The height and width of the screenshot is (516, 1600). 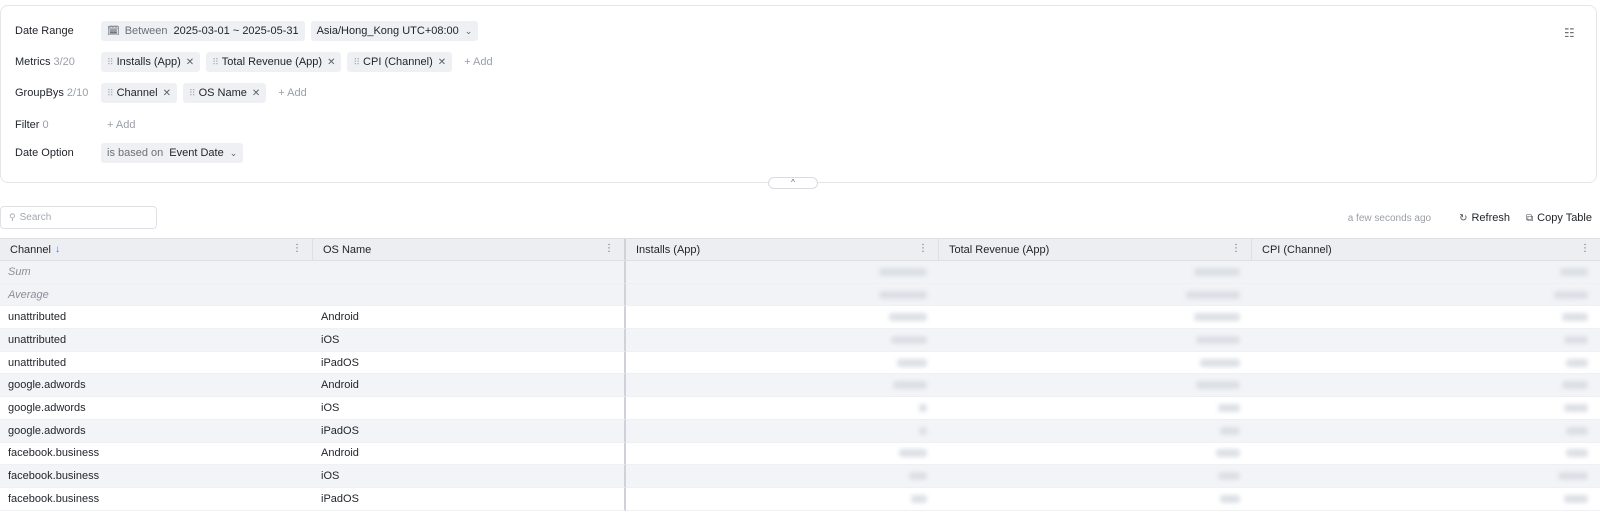 What do you see at coordinates (274, 62) in the screenshot?
I see `metric-chip-total-revenue: ⠿ Total Revenue (App) ✕` at bounding box center [274, 62].